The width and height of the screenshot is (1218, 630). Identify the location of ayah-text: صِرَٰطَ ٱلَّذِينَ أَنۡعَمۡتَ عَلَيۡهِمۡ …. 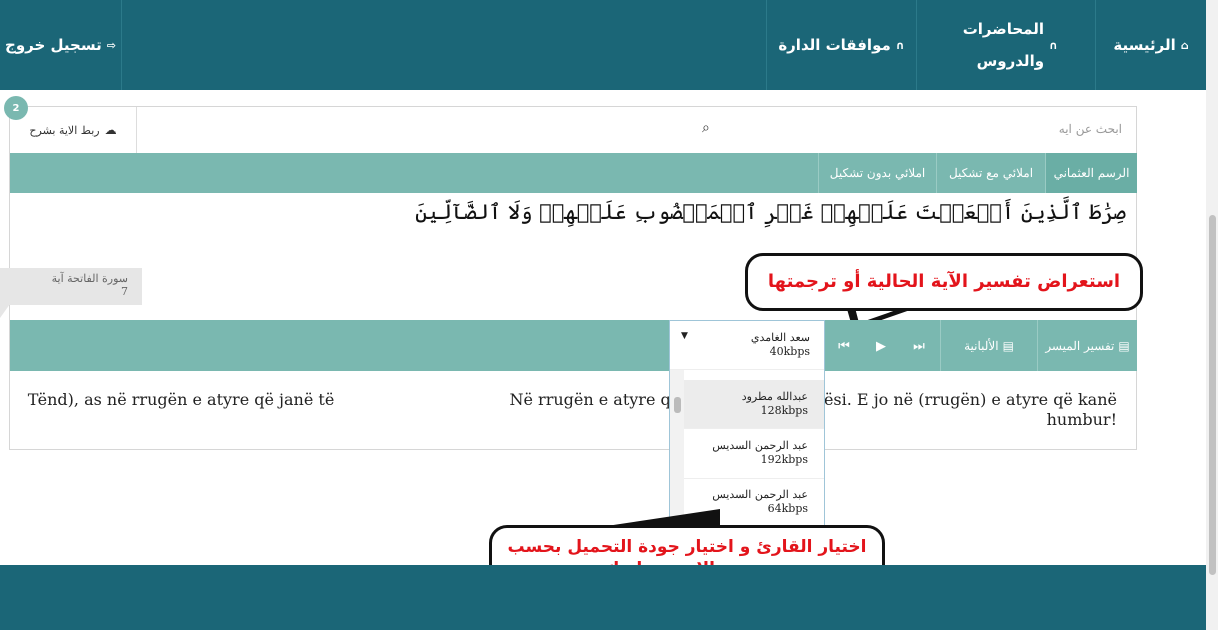
(770, 212).